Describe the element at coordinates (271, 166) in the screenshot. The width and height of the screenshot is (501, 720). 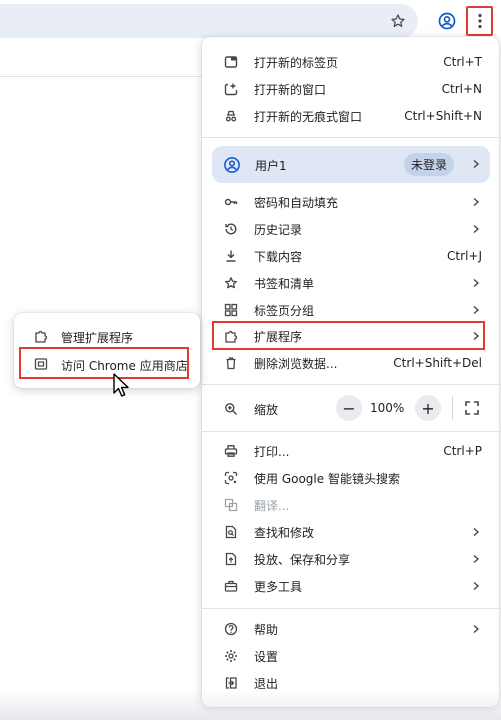
I see `profile-name: 用户1` at that location.